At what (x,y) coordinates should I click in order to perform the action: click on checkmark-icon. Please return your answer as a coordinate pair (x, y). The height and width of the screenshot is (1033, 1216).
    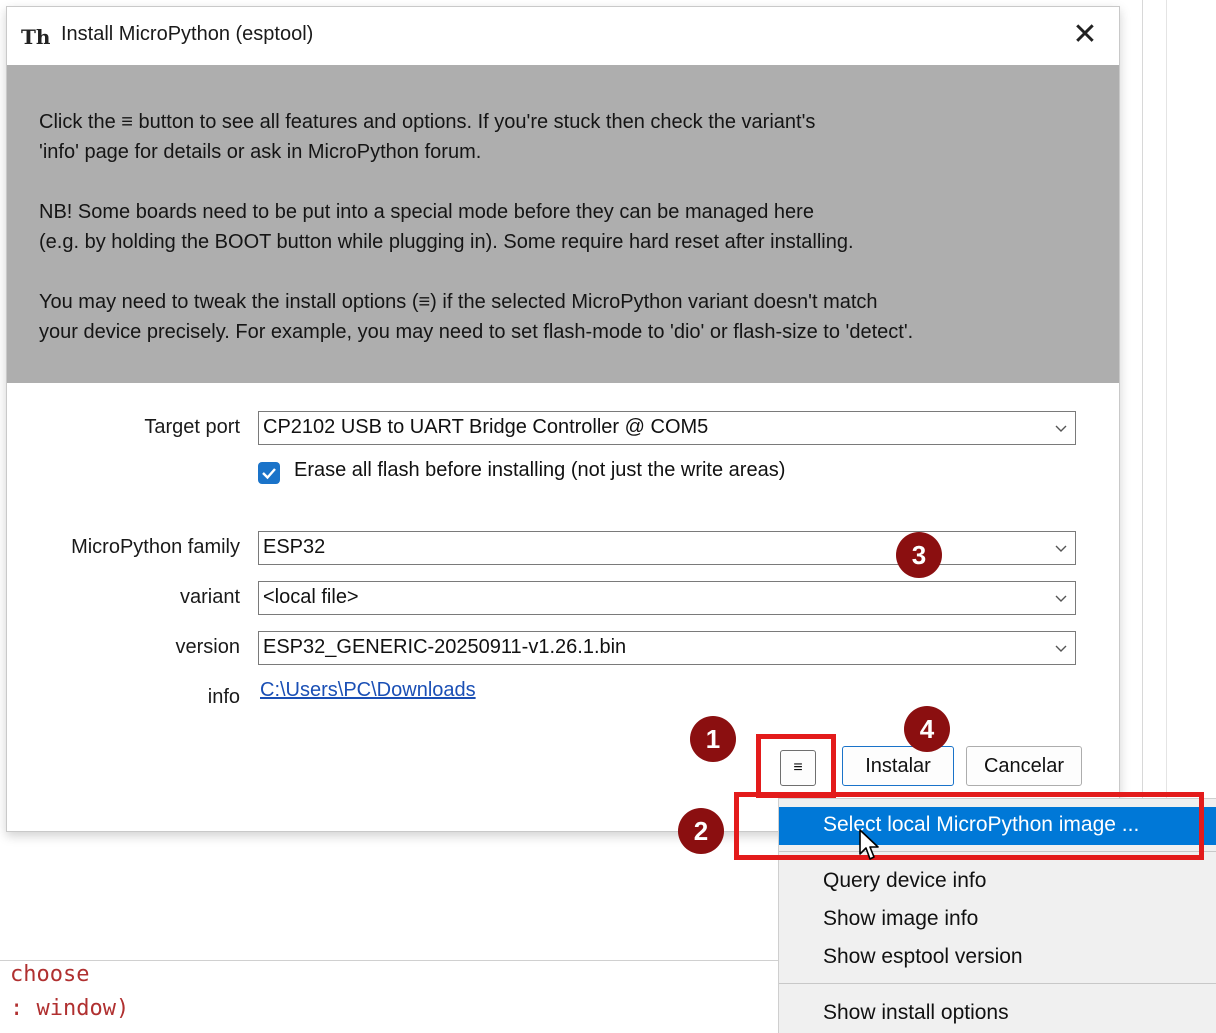
    Looking at the image, I should click on (269, 474).